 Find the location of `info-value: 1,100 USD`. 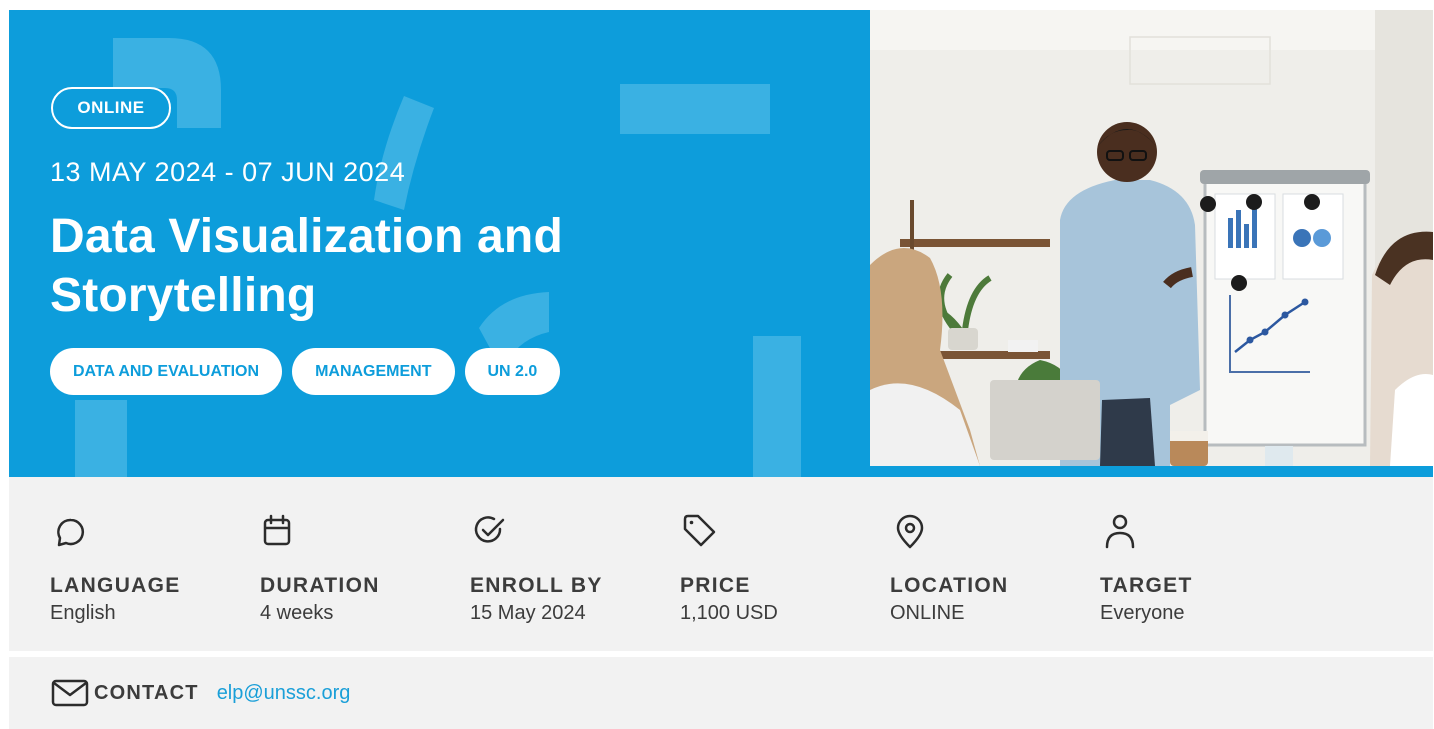

info-value: 1,100 USD is located at coordinates (729, 613).